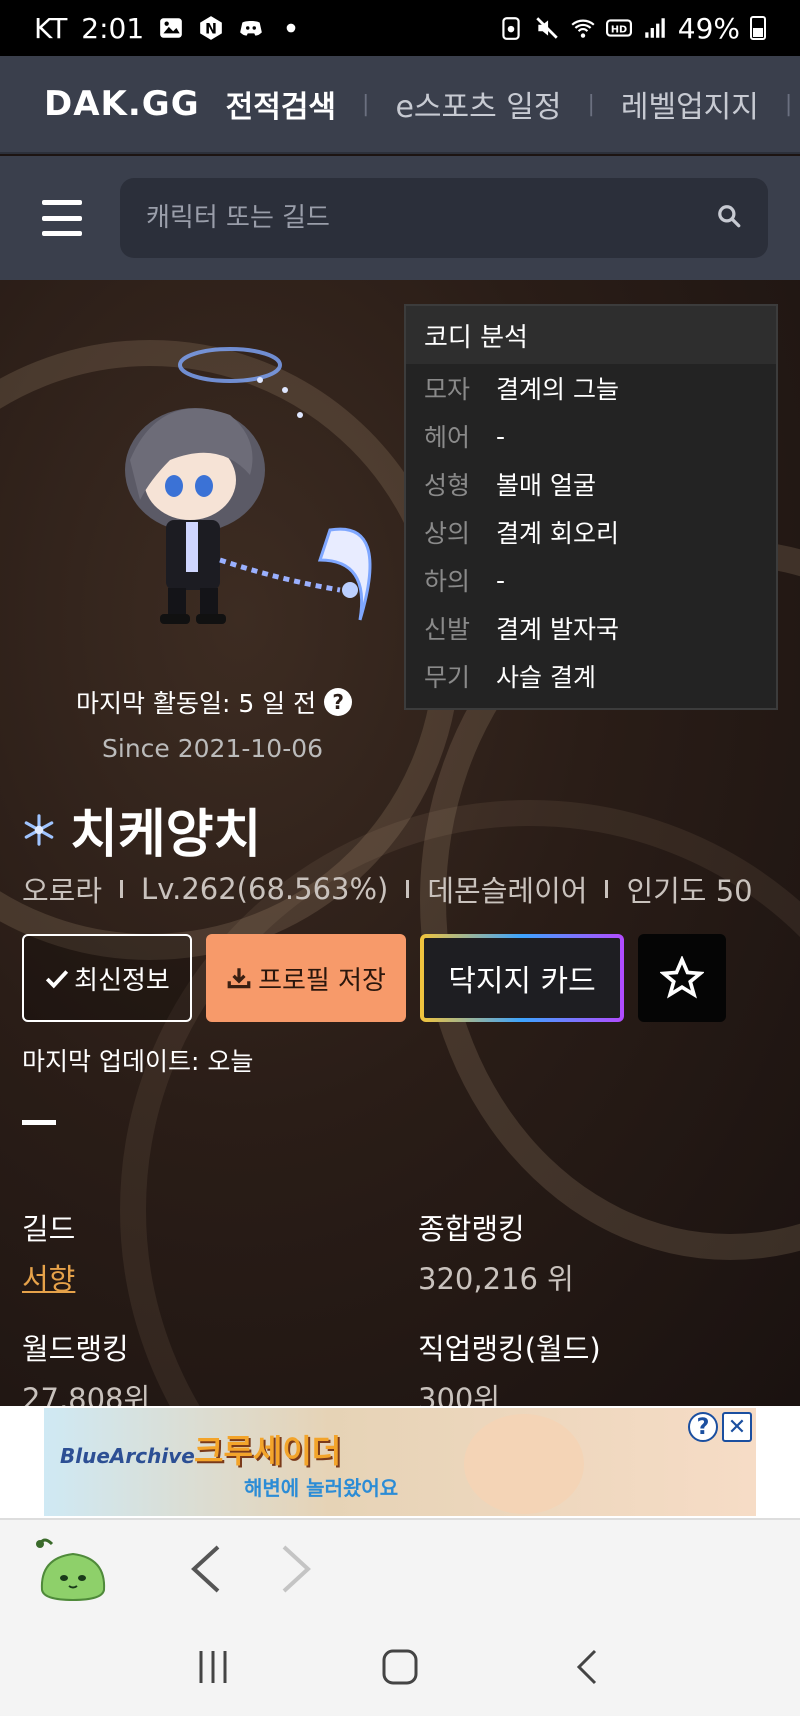  I want to click on carrier: KT, so click(51, 28).